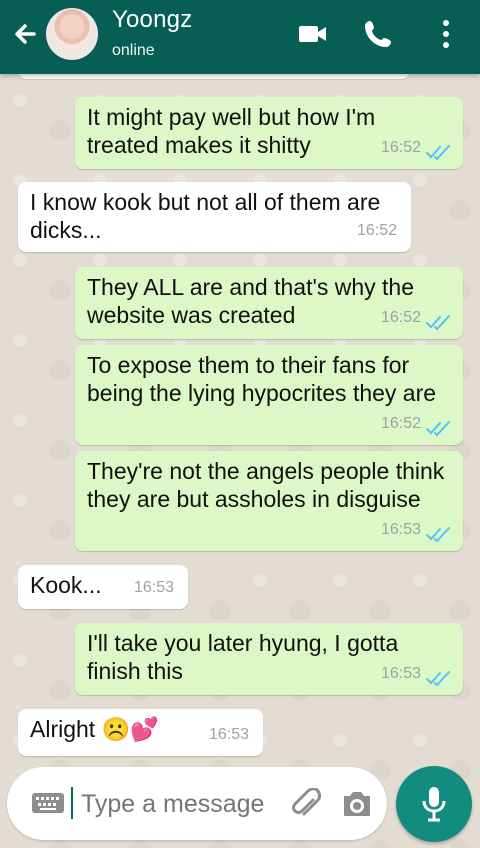 The width and height of the screenshot is (480, 848). What do you see at coordinates (130, 729) in the screenshot?
I see `emoji-reaction: ☹️💕` at bounding box center [130, 729].